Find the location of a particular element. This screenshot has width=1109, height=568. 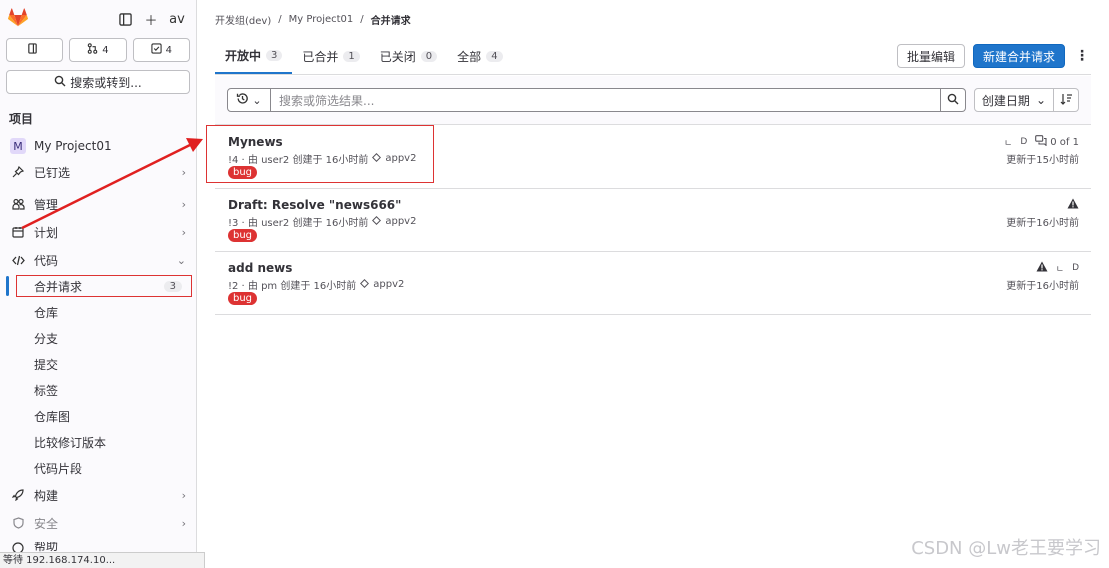

tab-label: 全部 is located at coordinates (469, 56).